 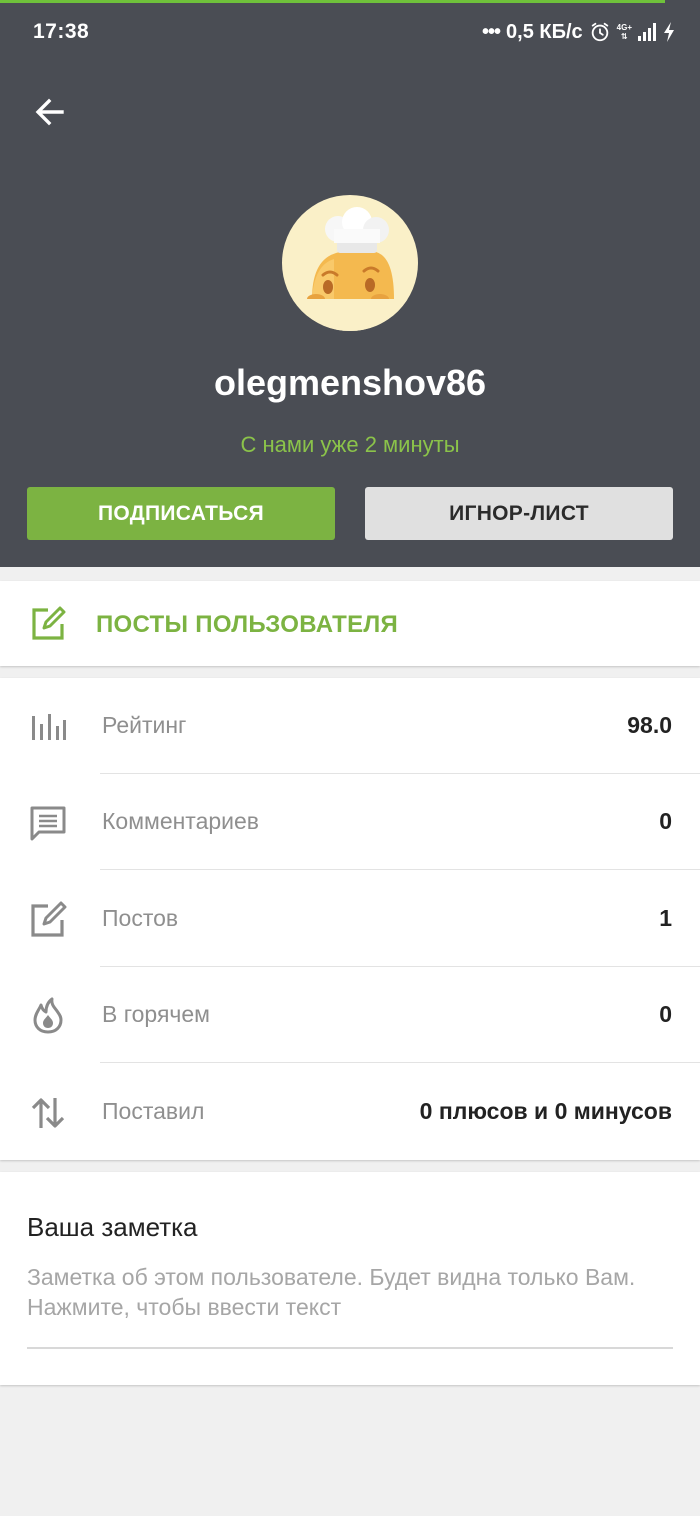 What do you see at coordinates (624, 32) in the screenshot?
I see `network-type: 4G+ ⇅` at bounding box center [624, 32].